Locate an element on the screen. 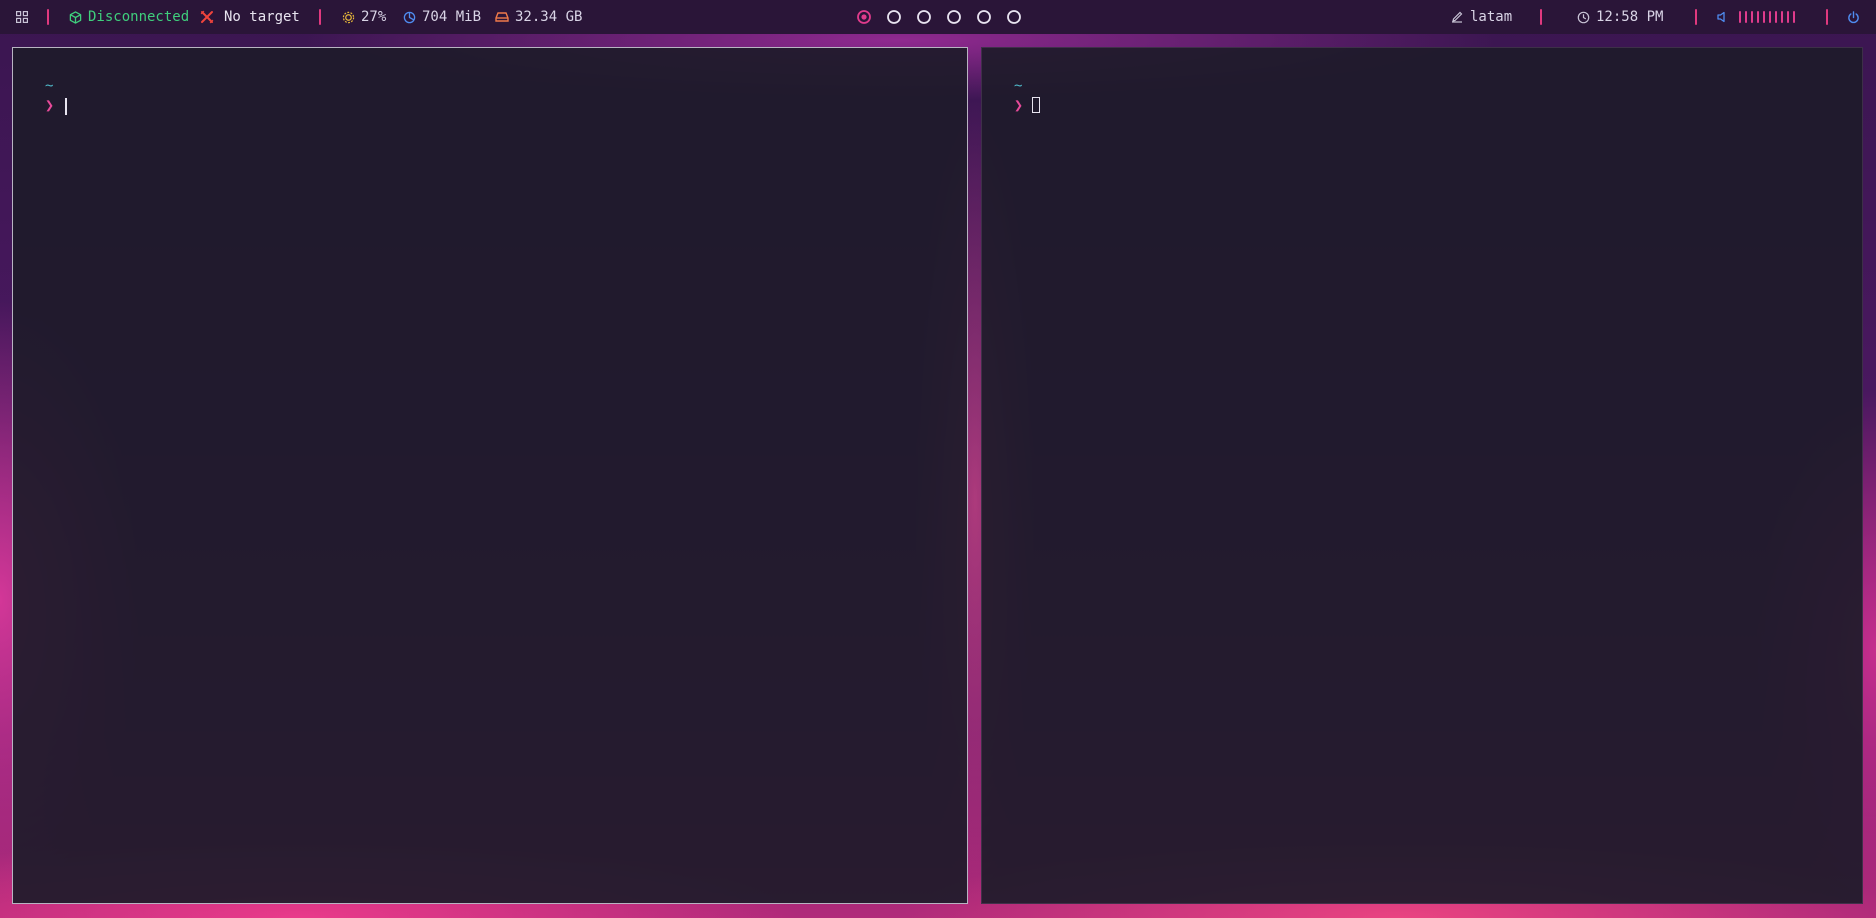 The height and width of the screenshot is (918, 1876). clock-icon is located at coordinates (1583, 17).